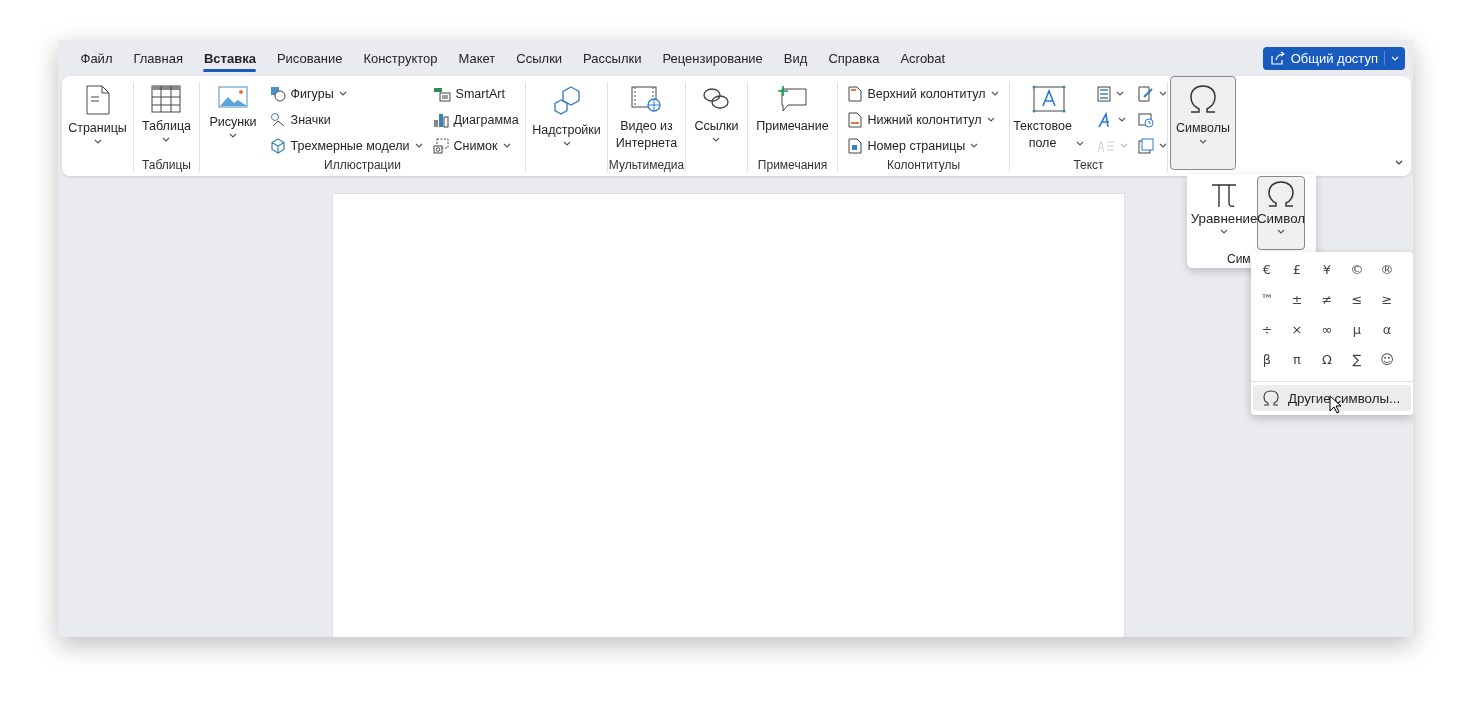 This screenshot has height=713, width=1471. Describe the element at coordinates (1357, 329) in the screenshot. I see `symbol-item: µ` at that location.